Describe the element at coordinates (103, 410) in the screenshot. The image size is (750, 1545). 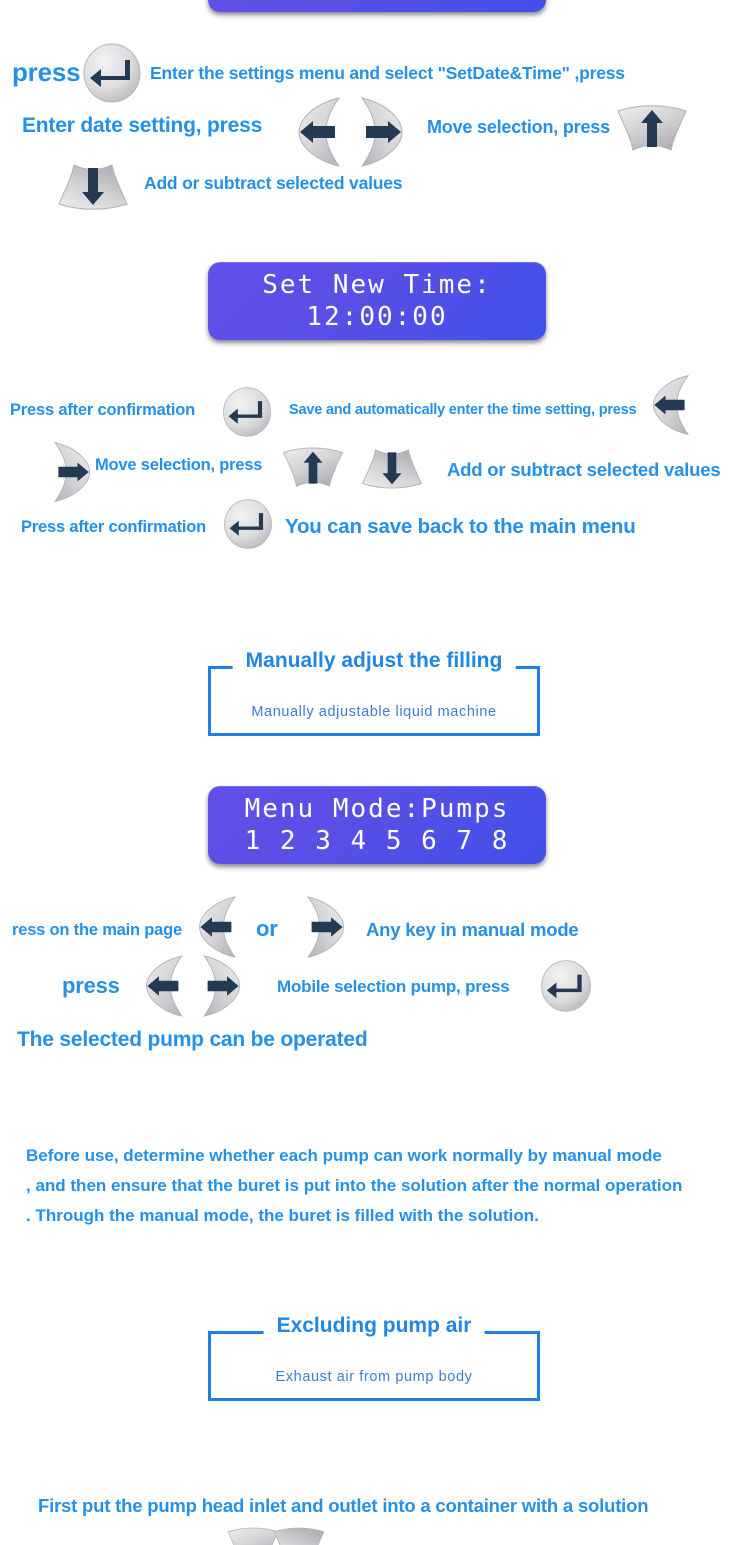
I see `label-press-after-confirmation-1: Press after confirmation` at that location.